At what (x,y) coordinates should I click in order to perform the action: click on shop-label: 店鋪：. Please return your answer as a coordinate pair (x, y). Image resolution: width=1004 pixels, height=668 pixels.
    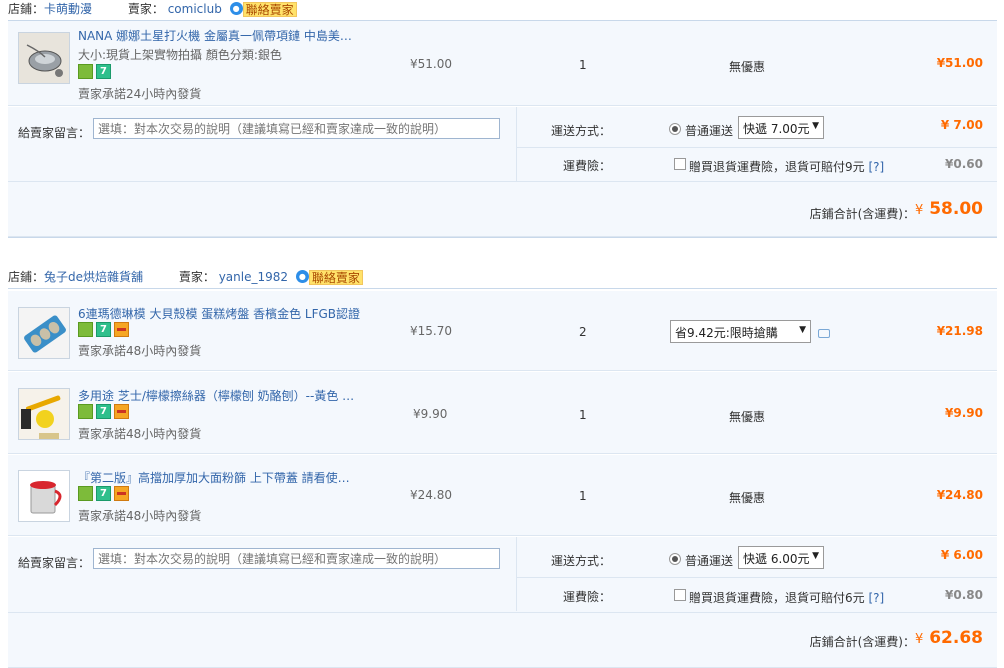
    Looking at the image, I should click on (26, 9).